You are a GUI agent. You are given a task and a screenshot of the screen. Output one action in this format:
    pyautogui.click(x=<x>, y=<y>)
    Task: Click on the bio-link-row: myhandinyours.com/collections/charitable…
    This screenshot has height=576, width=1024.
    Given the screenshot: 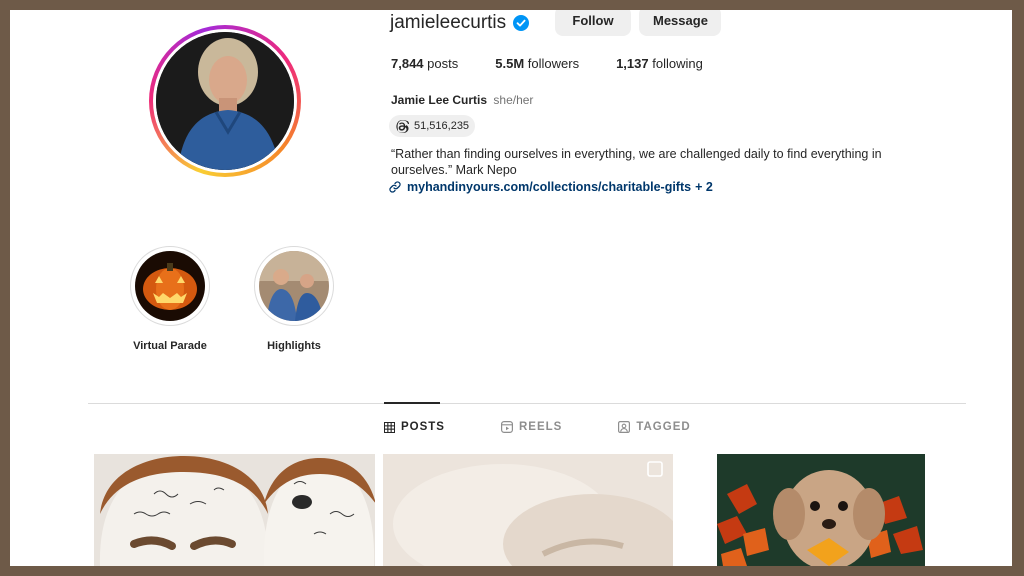 What is the action you would take?
    pyautogui.click(x=551, y=187)
    